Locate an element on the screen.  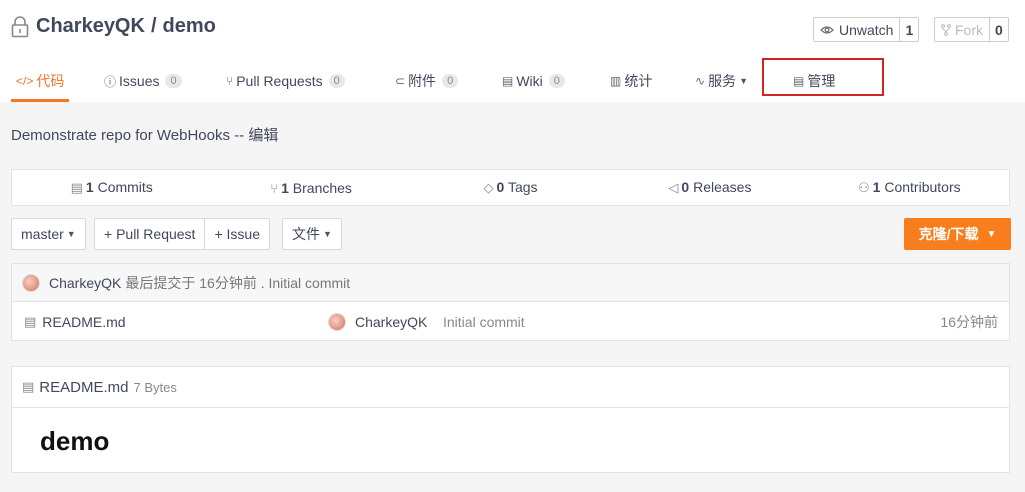
description-text: Demonstrate repo for WebHooks -- is located at coordinates (128, 135).